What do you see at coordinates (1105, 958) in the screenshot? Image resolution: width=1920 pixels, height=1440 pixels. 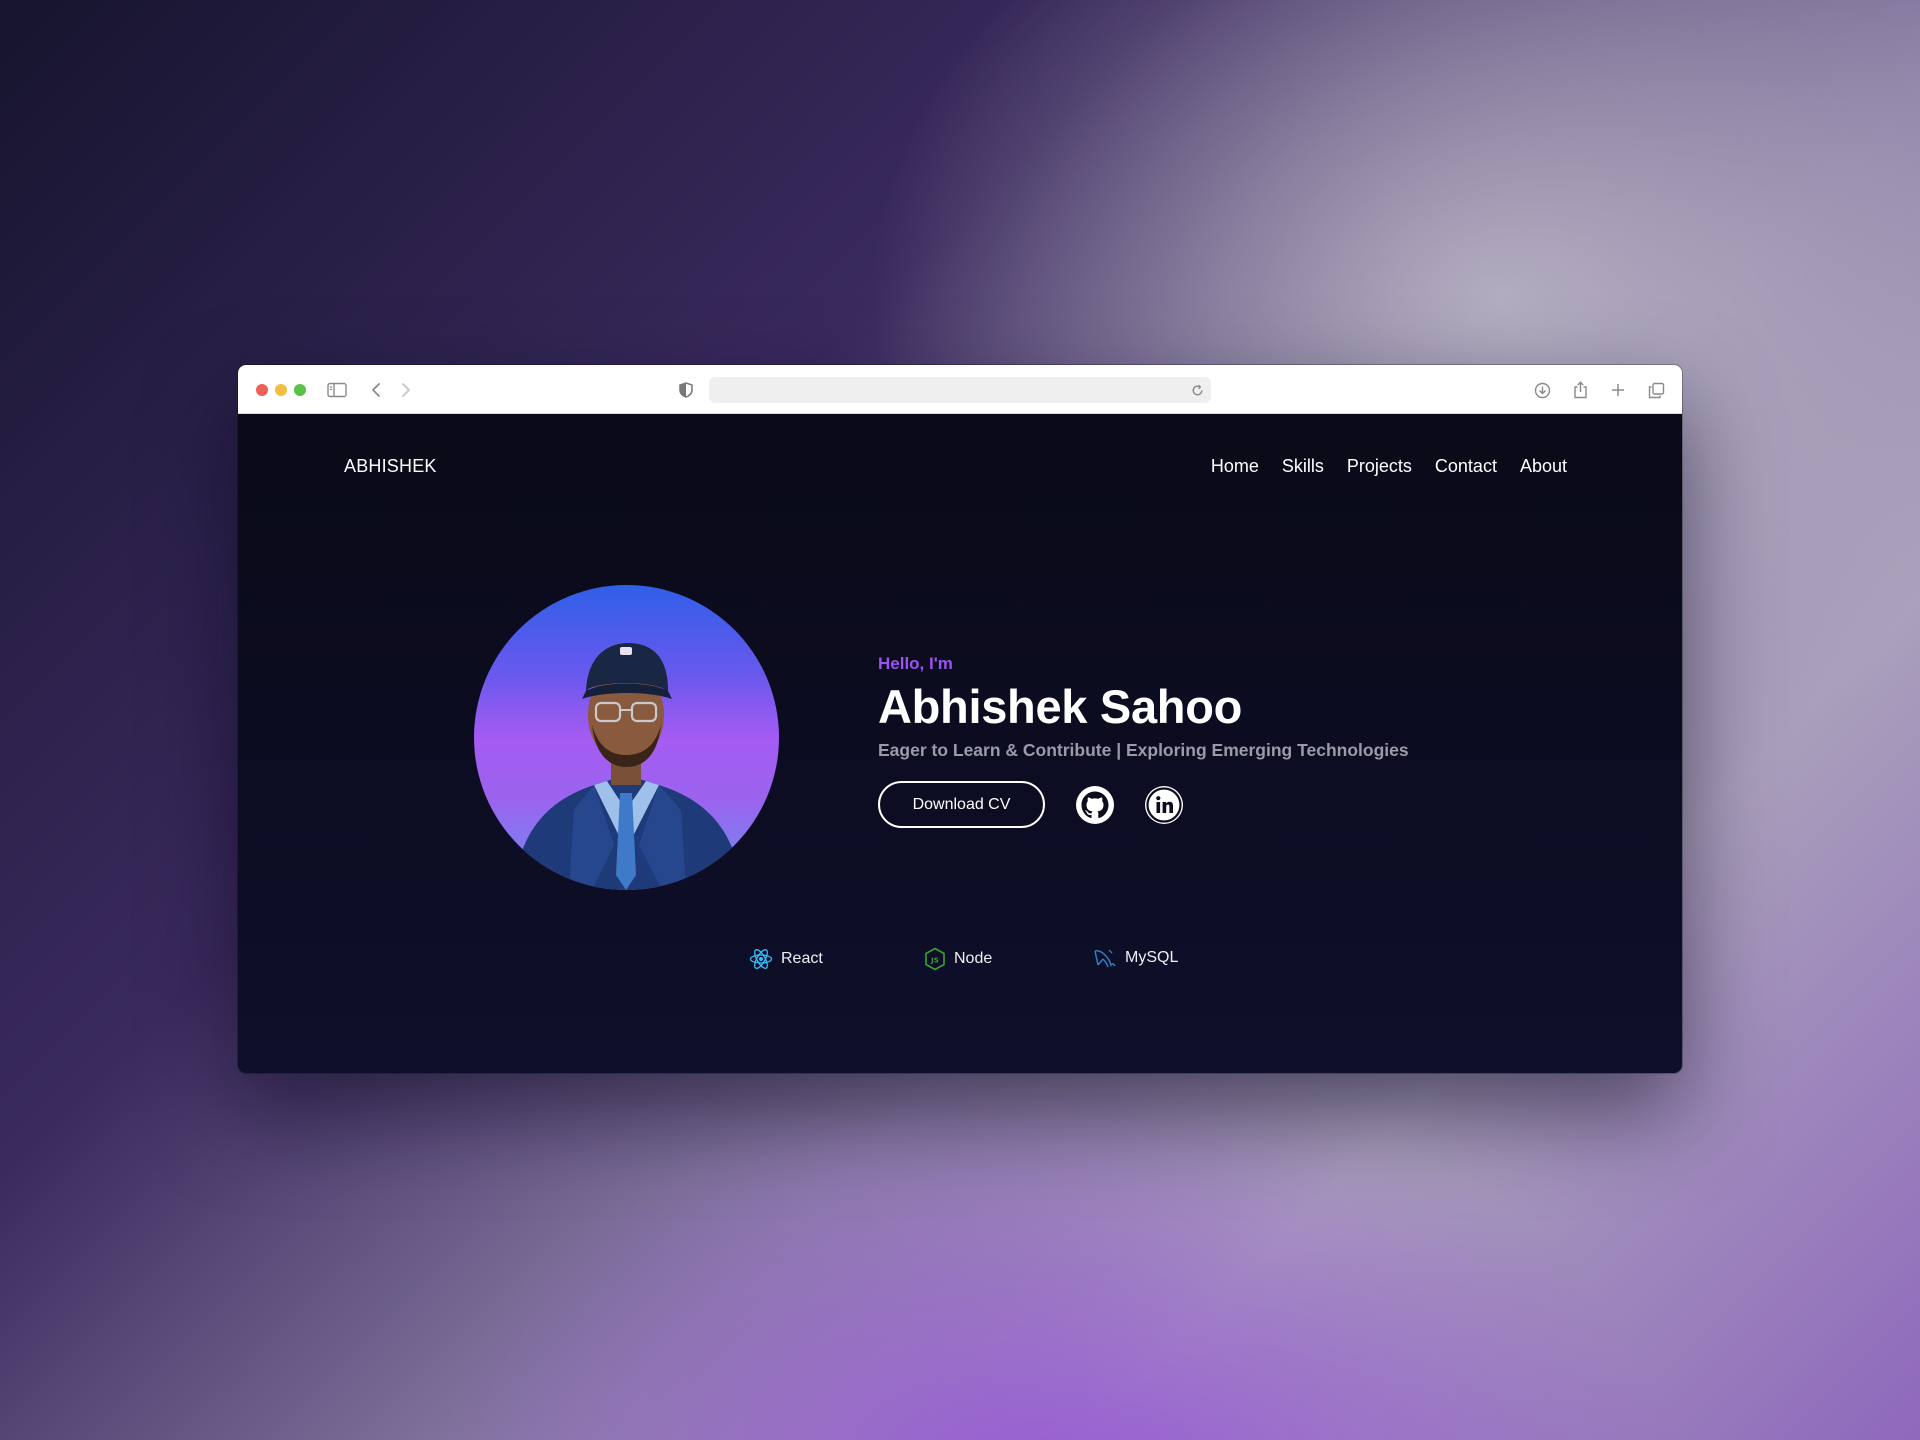 I see `mysql-icon` at bounding box center [1105, 958].